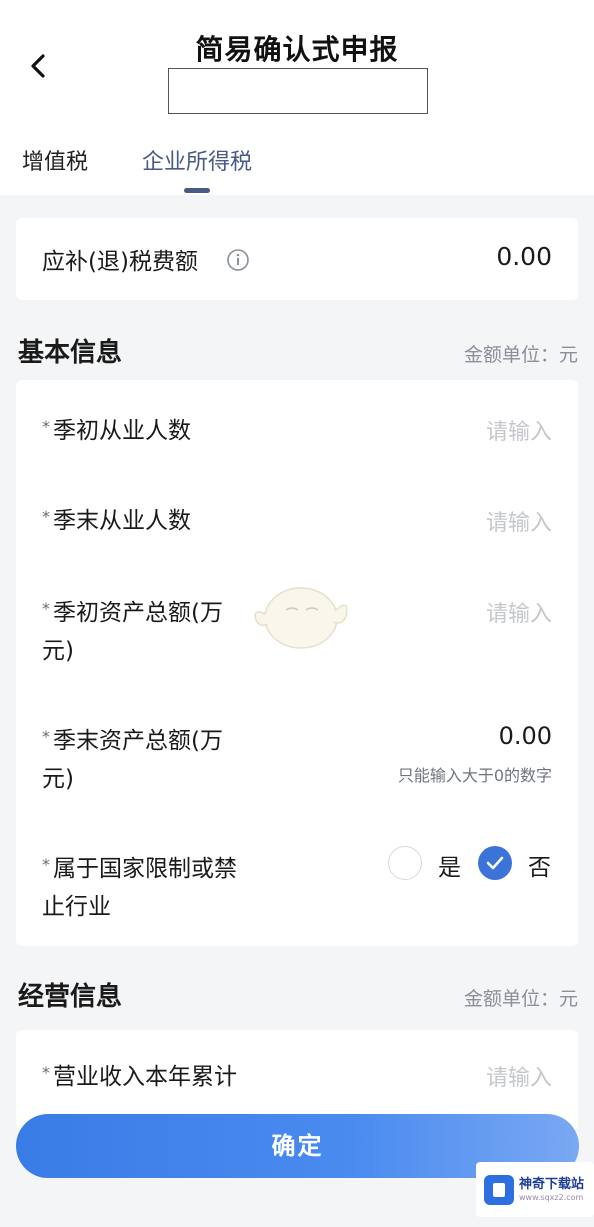 The height and width of the screenshot is (1227, 594). I want to click on page-title: 简易确认式申报, so click(297, 49).